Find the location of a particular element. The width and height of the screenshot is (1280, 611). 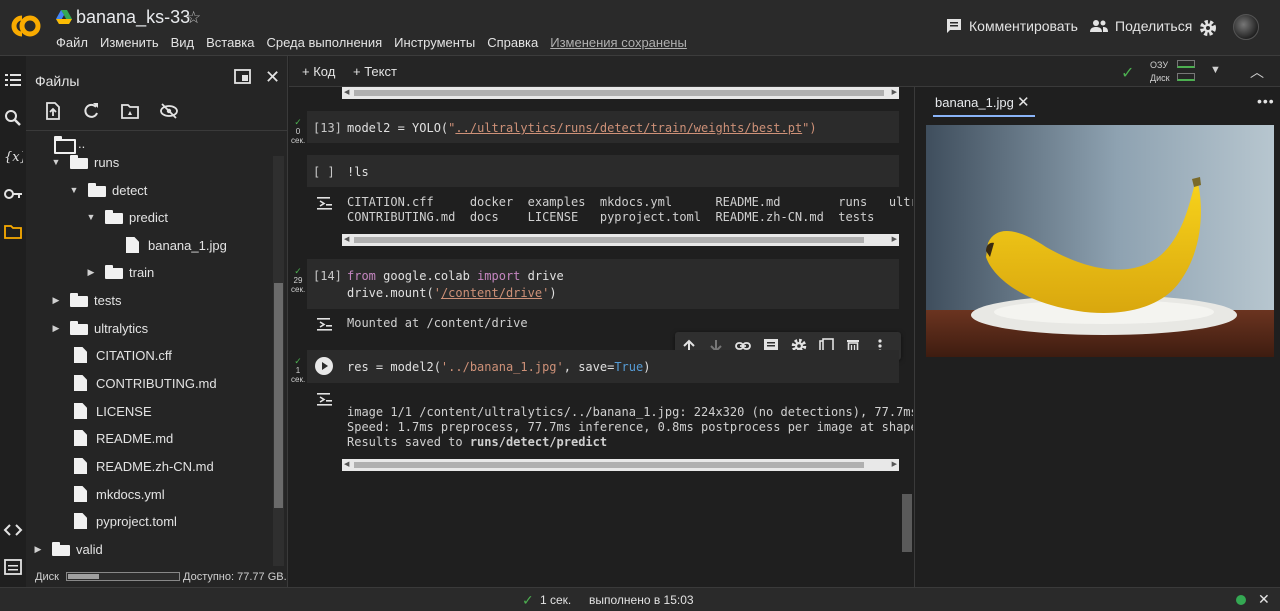

avatar is located at coordinates (1246, 27).